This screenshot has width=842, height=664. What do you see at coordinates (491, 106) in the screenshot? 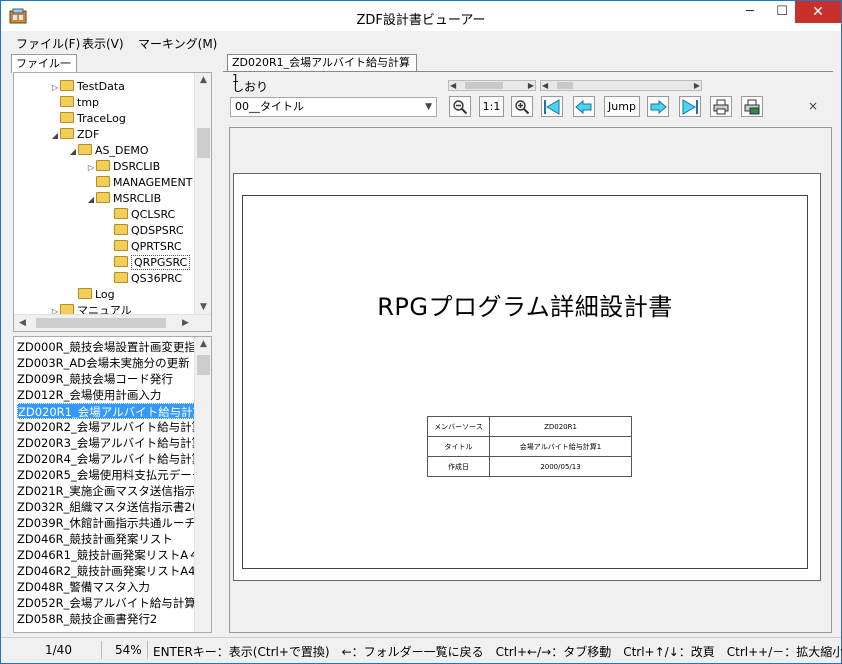
I see `actual-size-button: 1:1` at bounding box center [491, 106].